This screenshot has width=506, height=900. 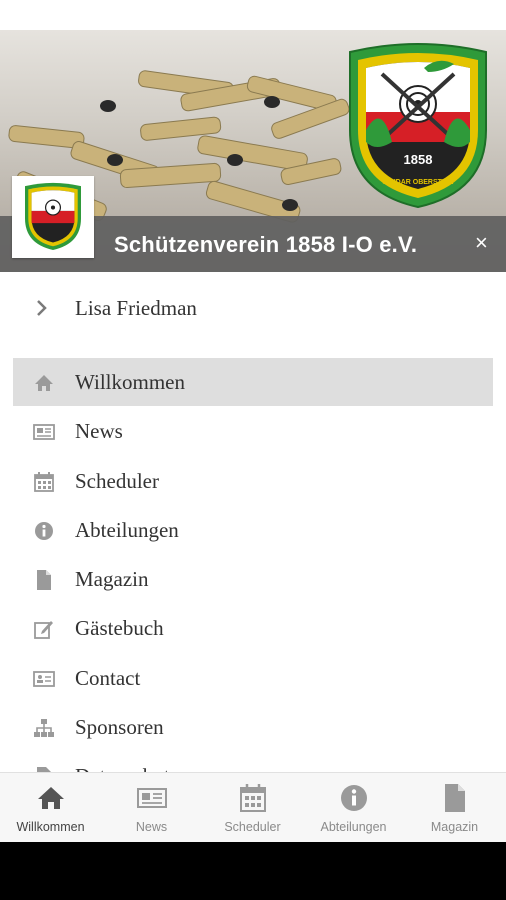 I want to click on menu-item-label: Sponsoren, so click(x=119, y=727).